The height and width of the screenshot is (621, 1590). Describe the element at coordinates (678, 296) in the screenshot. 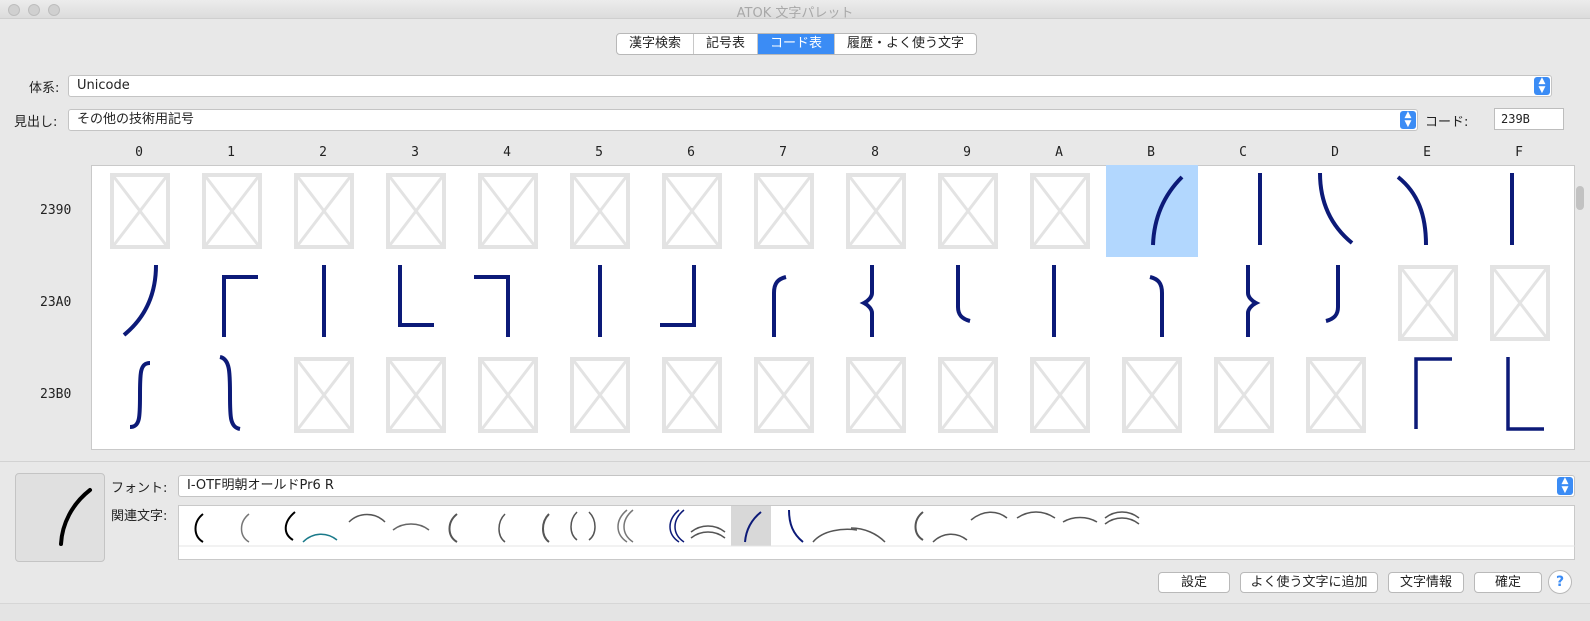

I see `right-bracket-lower-corner-icon` at that location.